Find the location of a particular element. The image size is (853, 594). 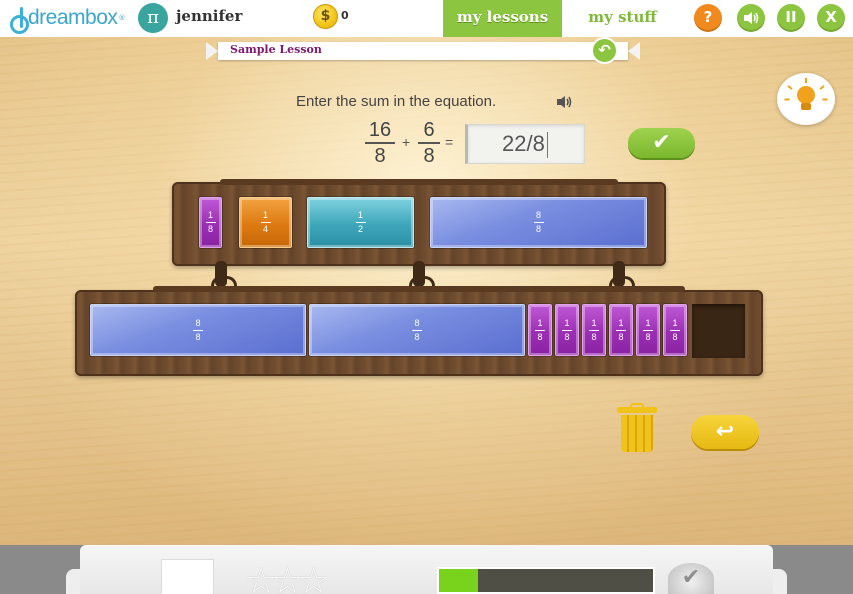

help-button: ? is located at coordinates (708, 18).